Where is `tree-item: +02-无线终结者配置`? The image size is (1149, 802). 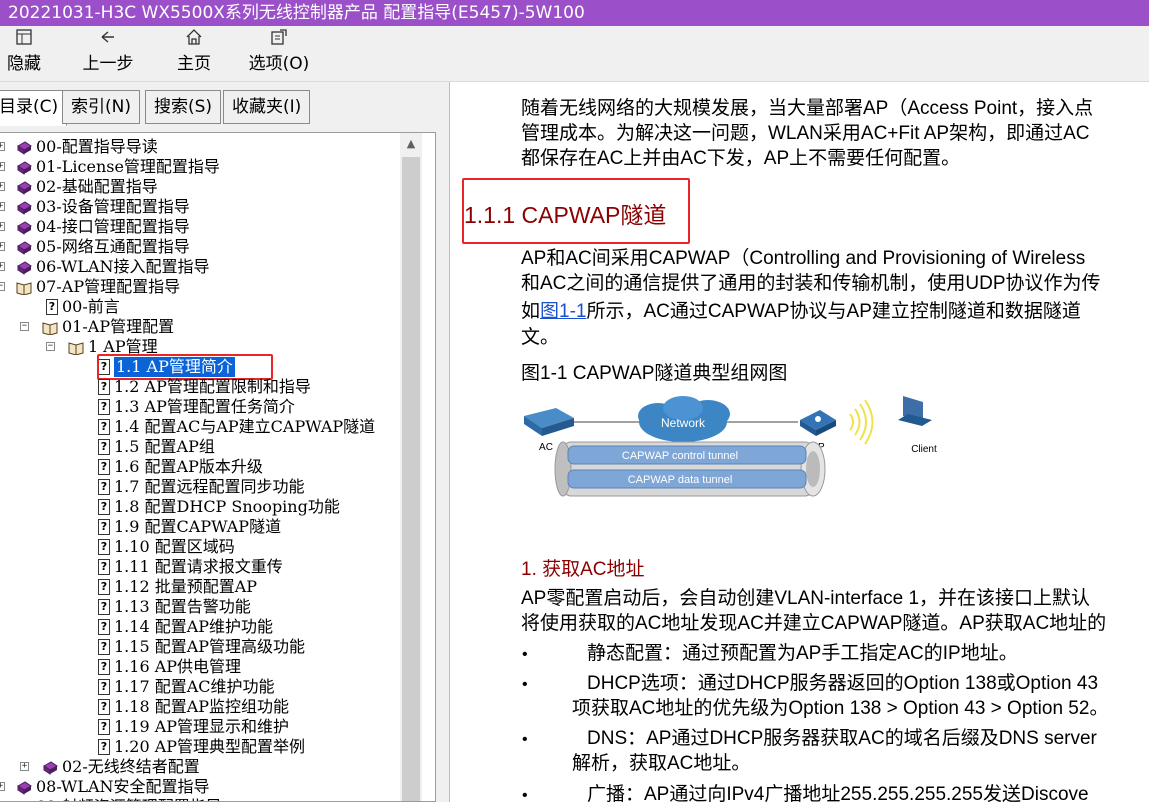 tree-item: +02-无线终结者配置 is located at coordinates (200, 767).